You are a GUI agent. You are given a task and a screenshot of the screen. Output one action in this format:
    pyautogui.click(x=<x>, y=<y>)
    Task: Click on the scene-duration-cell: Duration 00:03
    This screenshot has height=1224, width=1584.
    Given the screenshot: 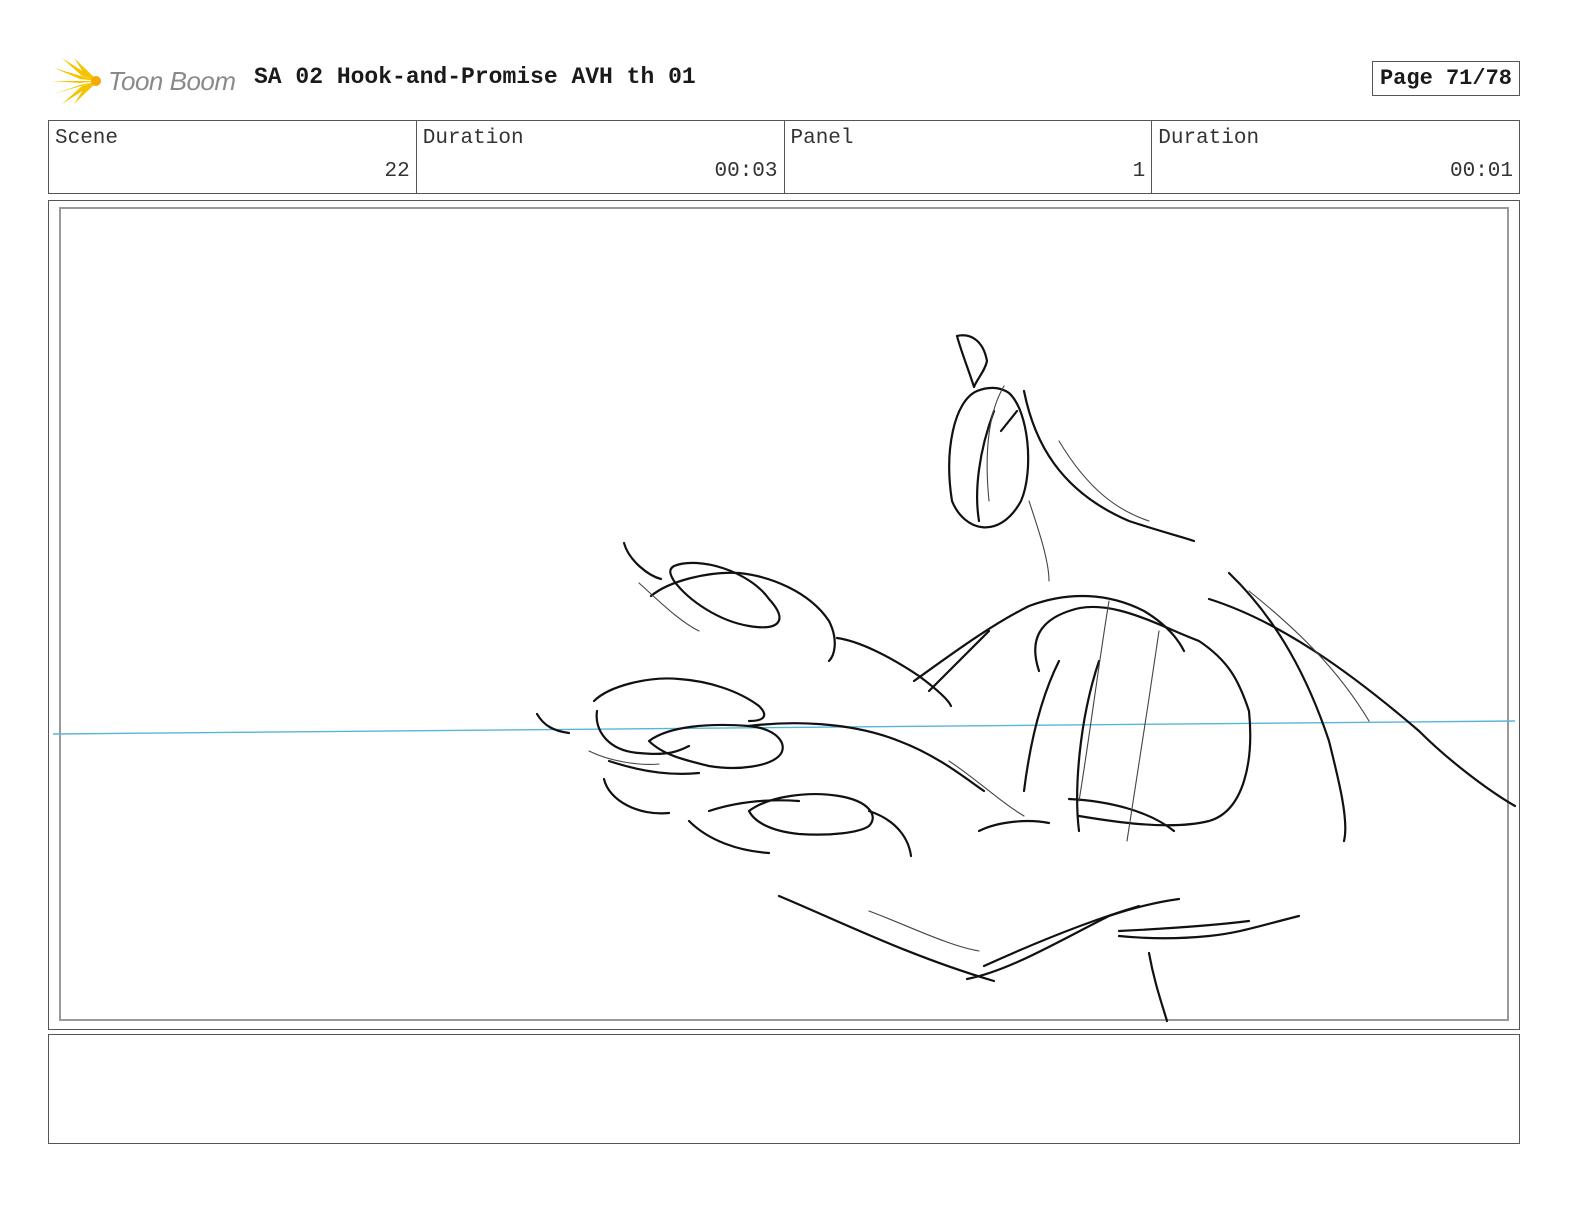 What is the action you would take?
    pyautogui.click(x=601, y=157)
    